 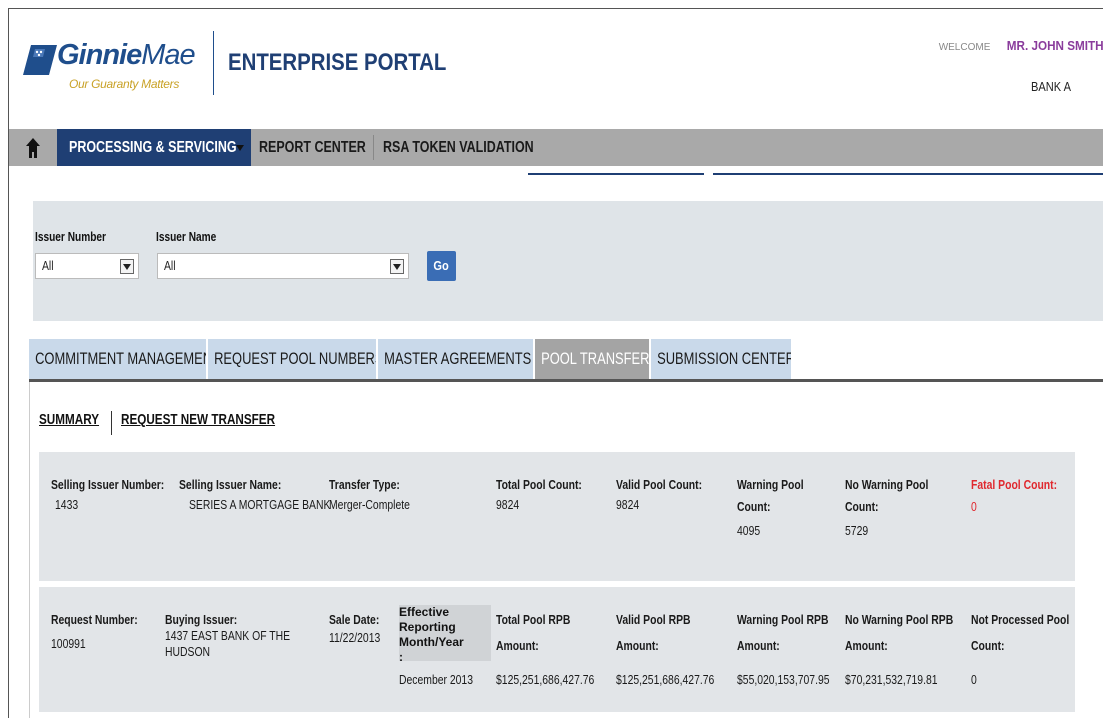 I want to click on effective-reporting-label-box: Effective Reporting Month/Year :, so click(x=445, y=634).